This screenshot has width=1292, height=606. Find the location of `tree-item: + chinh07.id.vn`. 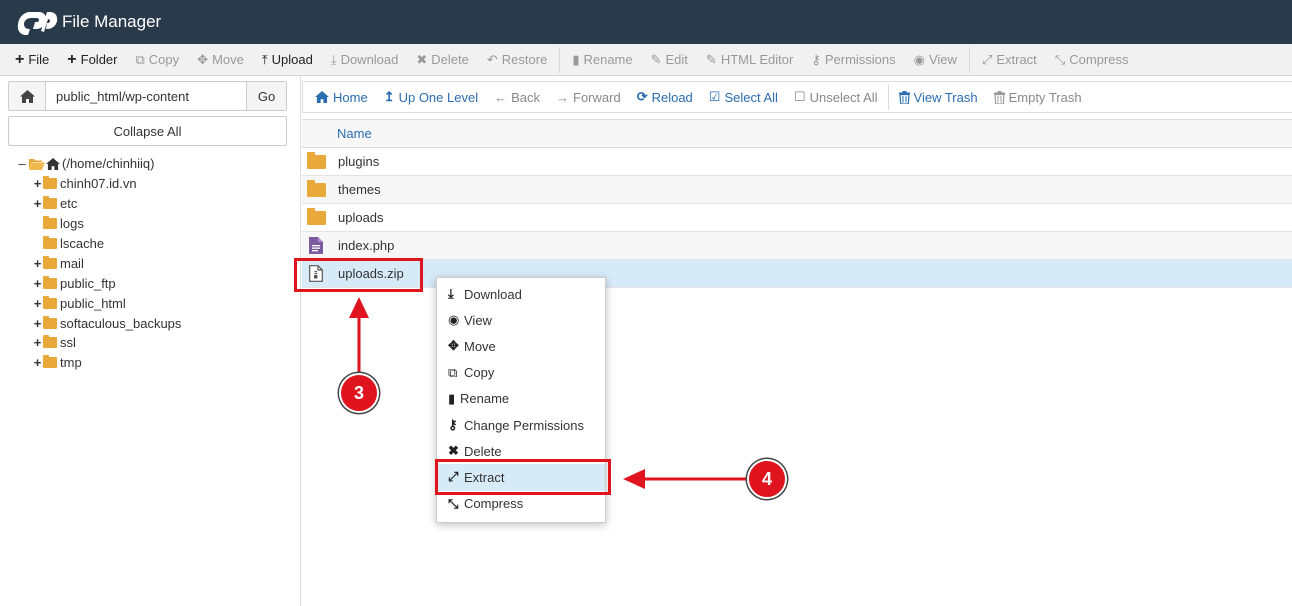

tree-item: + chinh07.id.vn is located at coordinates (151, 184).